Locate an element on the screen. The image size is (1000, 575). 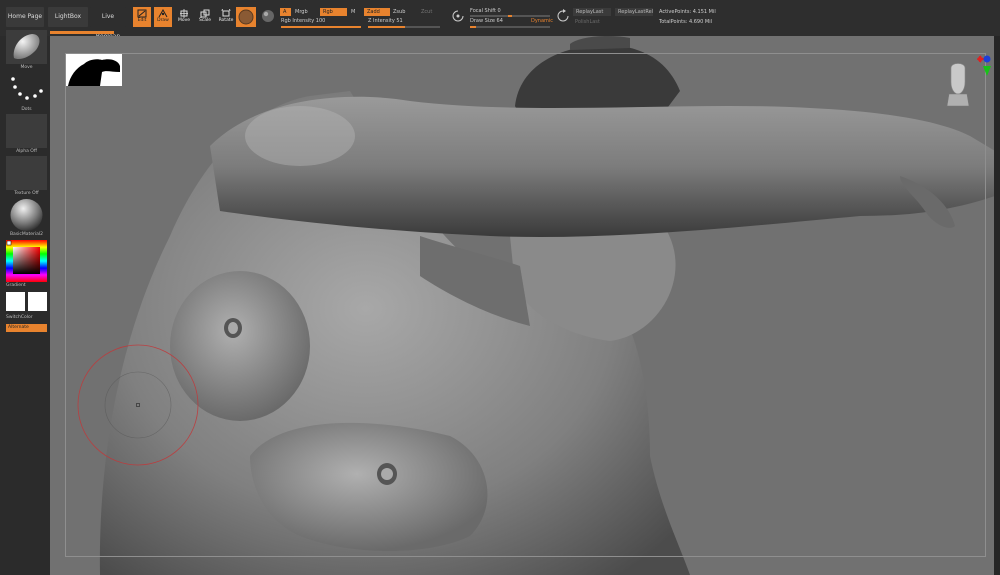
edit-button: Edit is located at coordinates (142, 17).